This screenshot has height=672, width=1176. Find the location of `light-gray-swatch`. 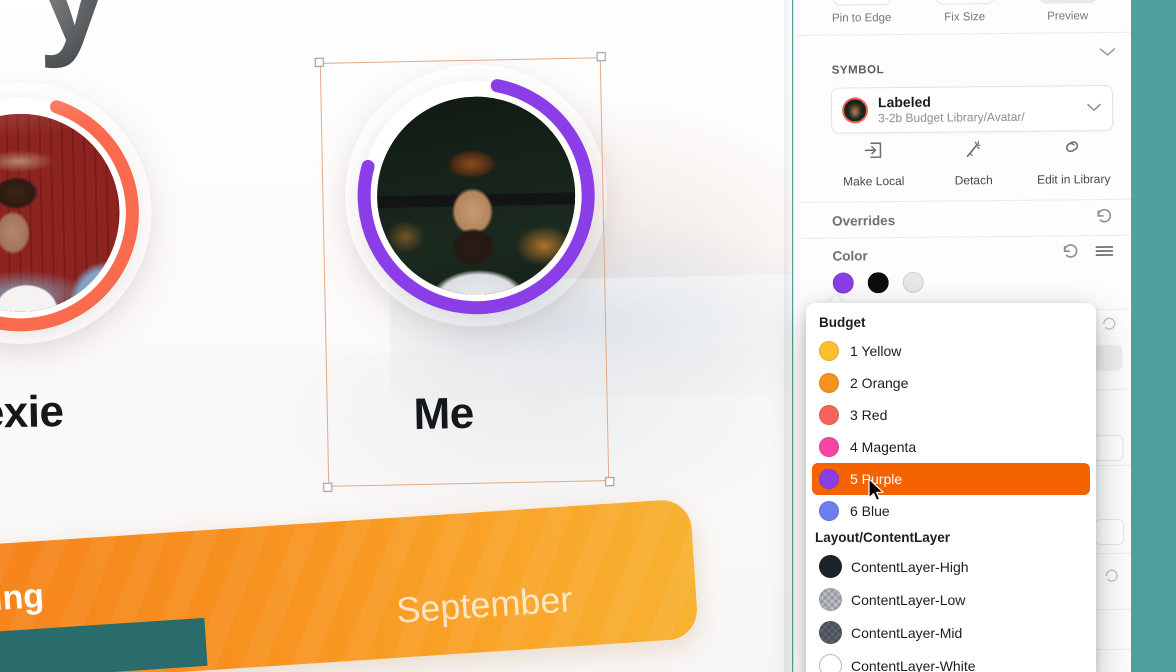

light-gray-swatch is located at coordinates (913, 282).